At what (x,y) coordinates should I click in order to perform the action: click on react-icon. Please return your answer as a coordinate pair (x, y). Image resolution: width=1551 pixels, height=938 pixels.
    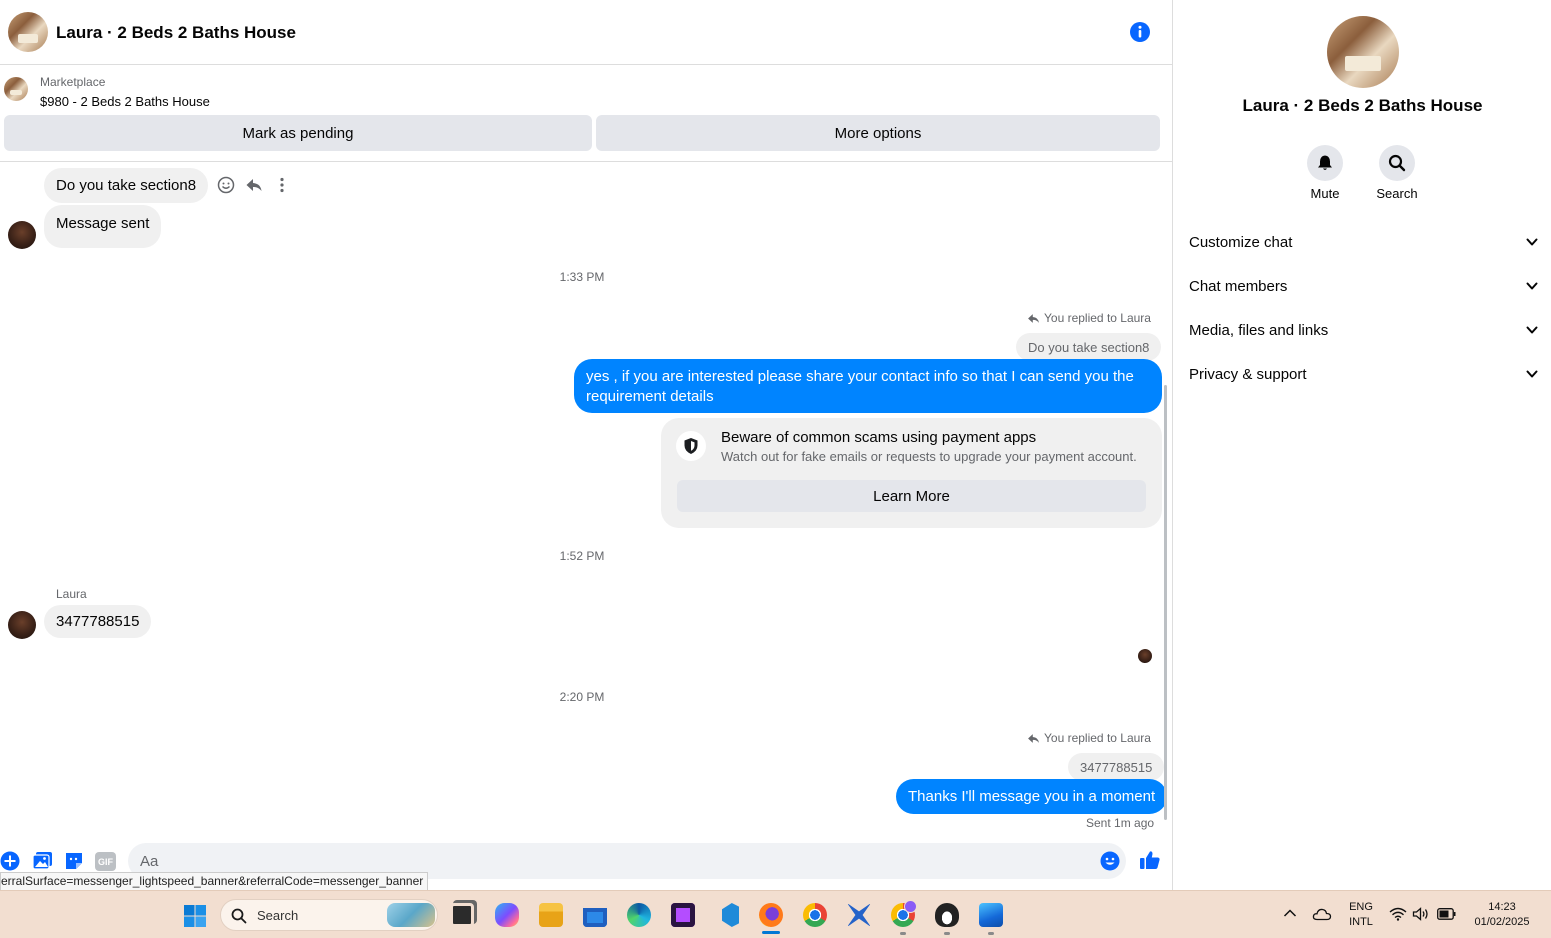
    Looking at the image, I should click on (226, 185).